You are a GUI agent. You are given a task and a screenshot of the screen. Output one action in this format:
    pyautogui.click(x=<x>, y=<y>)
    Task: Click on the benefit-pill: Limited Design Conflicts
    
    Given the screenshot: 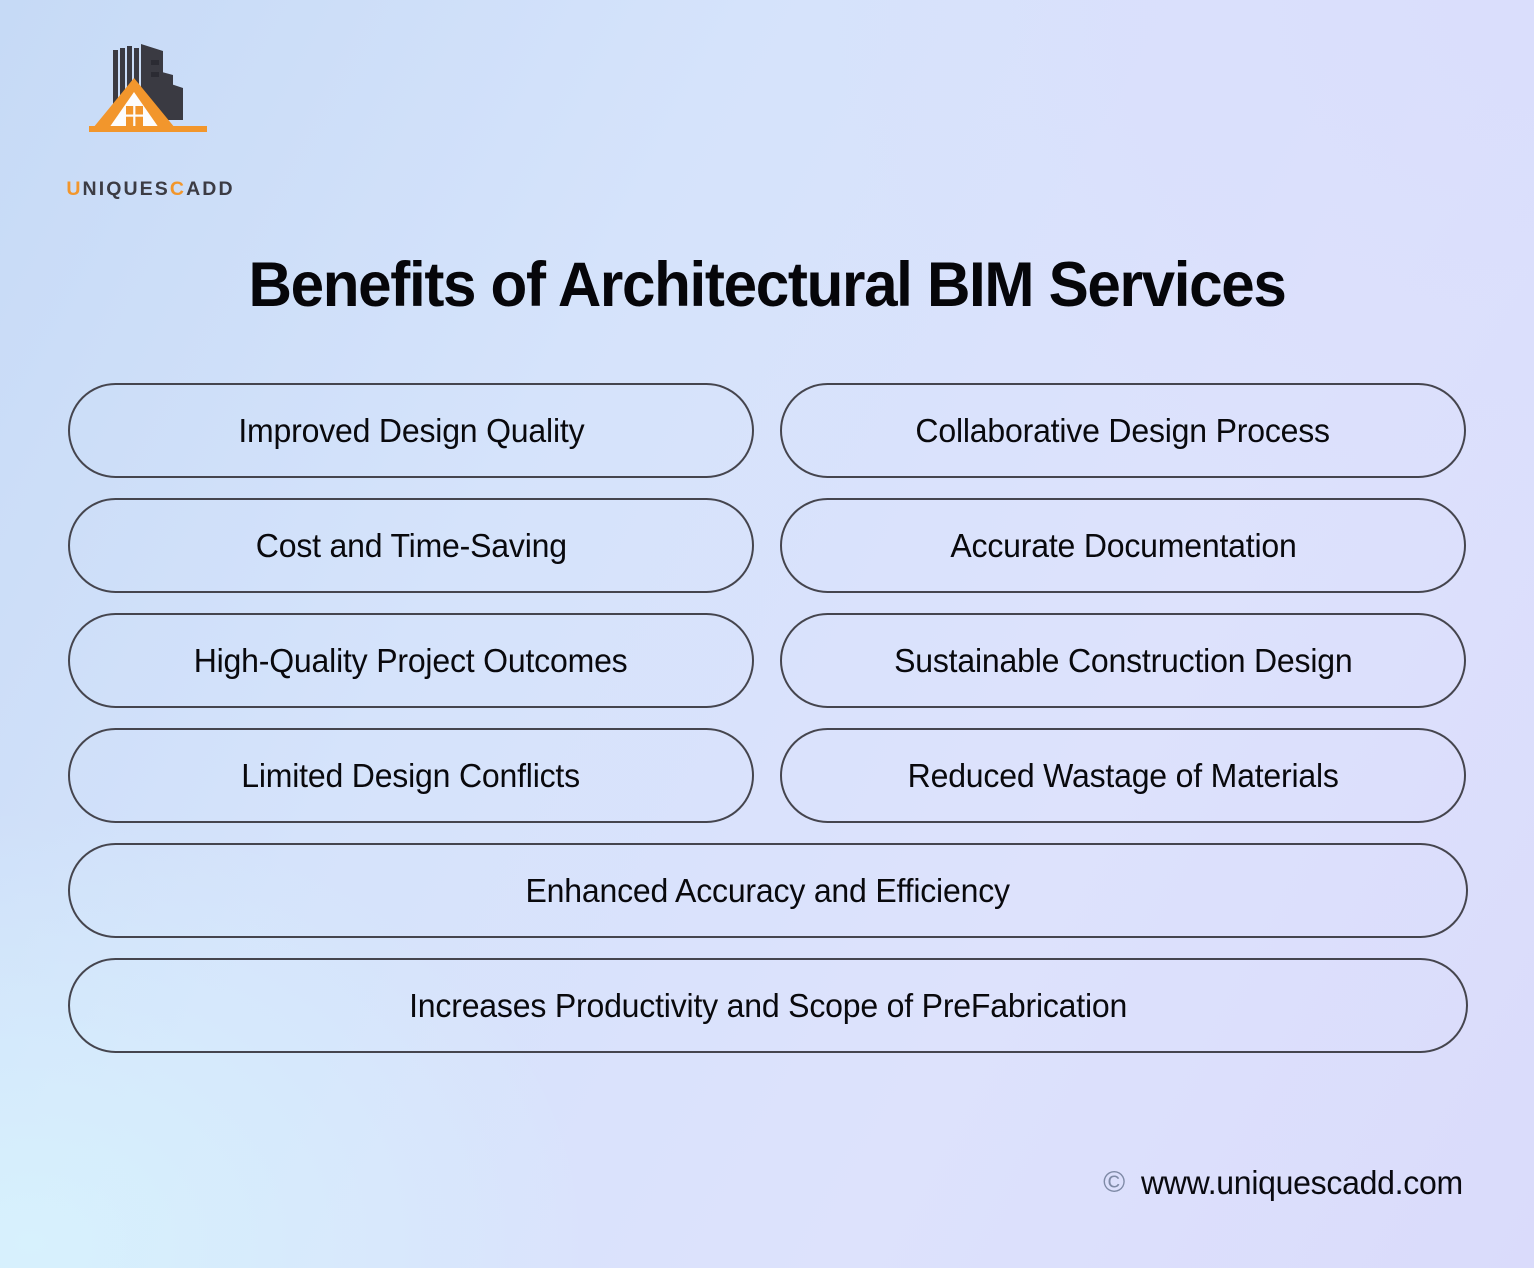 What is the action you would take?
    pyautogui.click(x=411, y=775)
    